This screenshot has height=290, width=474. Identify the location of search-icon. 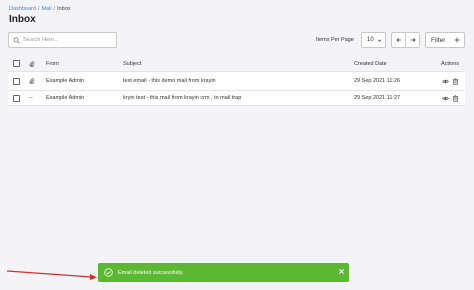
(16, 40).